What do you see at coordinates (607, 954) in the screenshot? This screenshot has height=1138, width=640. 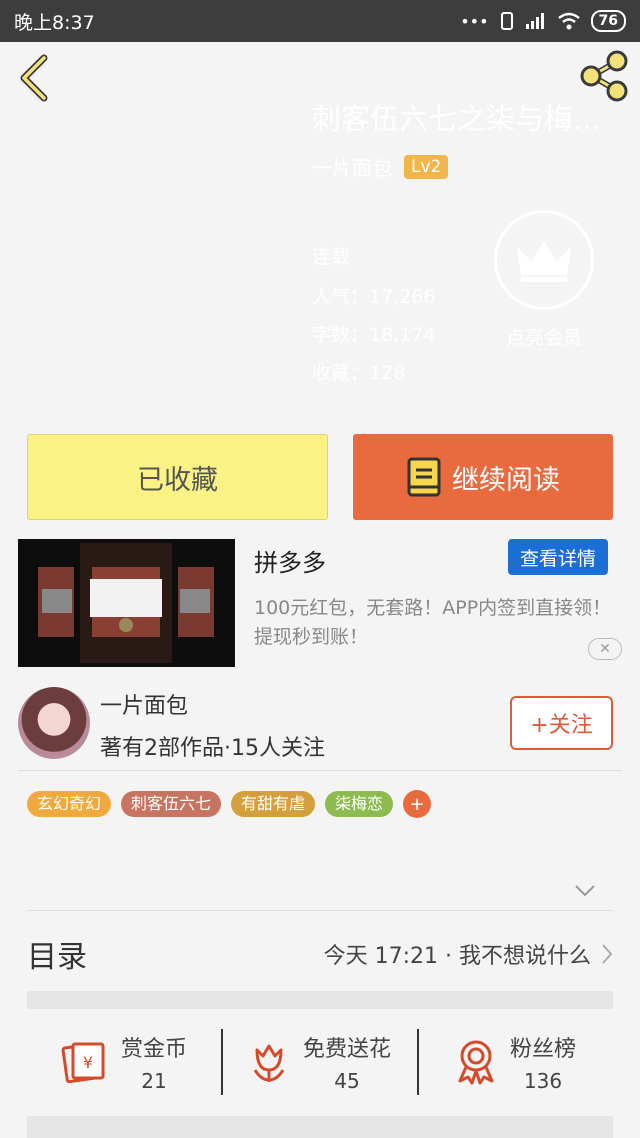 I see `chevron-right-icon` at bounding box center [607, 954].